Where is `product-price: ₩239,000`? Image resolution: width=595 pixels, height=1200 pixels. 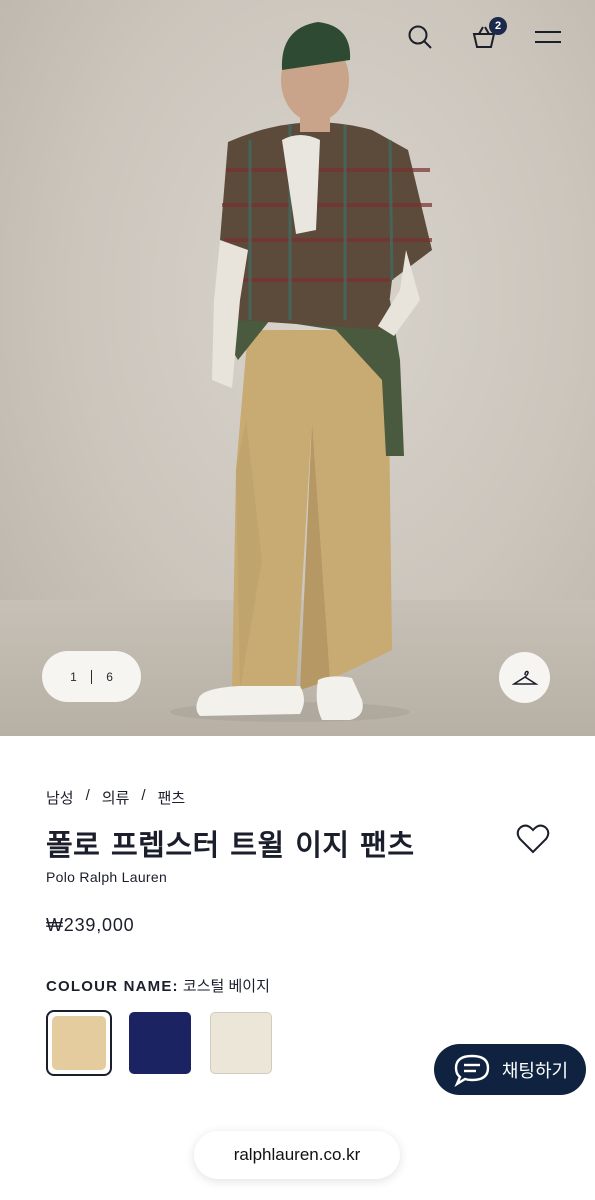
product-price: ₩239,000 is located at coordinates (90, 925).